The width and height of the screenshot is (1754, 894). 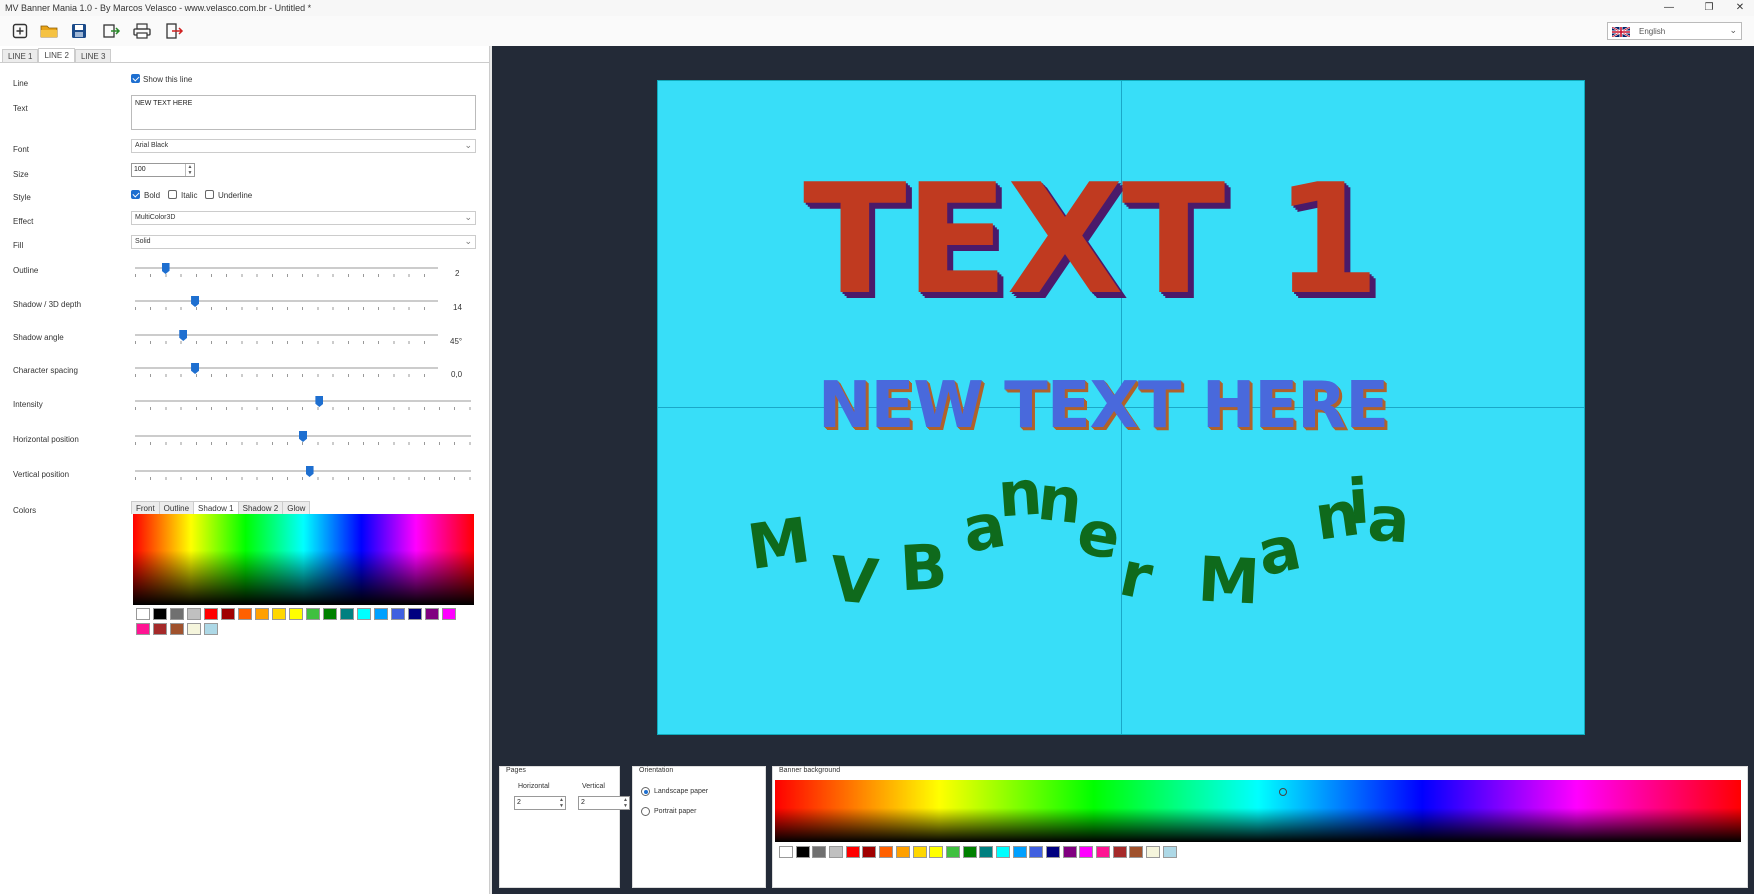 I want to click on landscape-radio, so click(x=645, y=791).